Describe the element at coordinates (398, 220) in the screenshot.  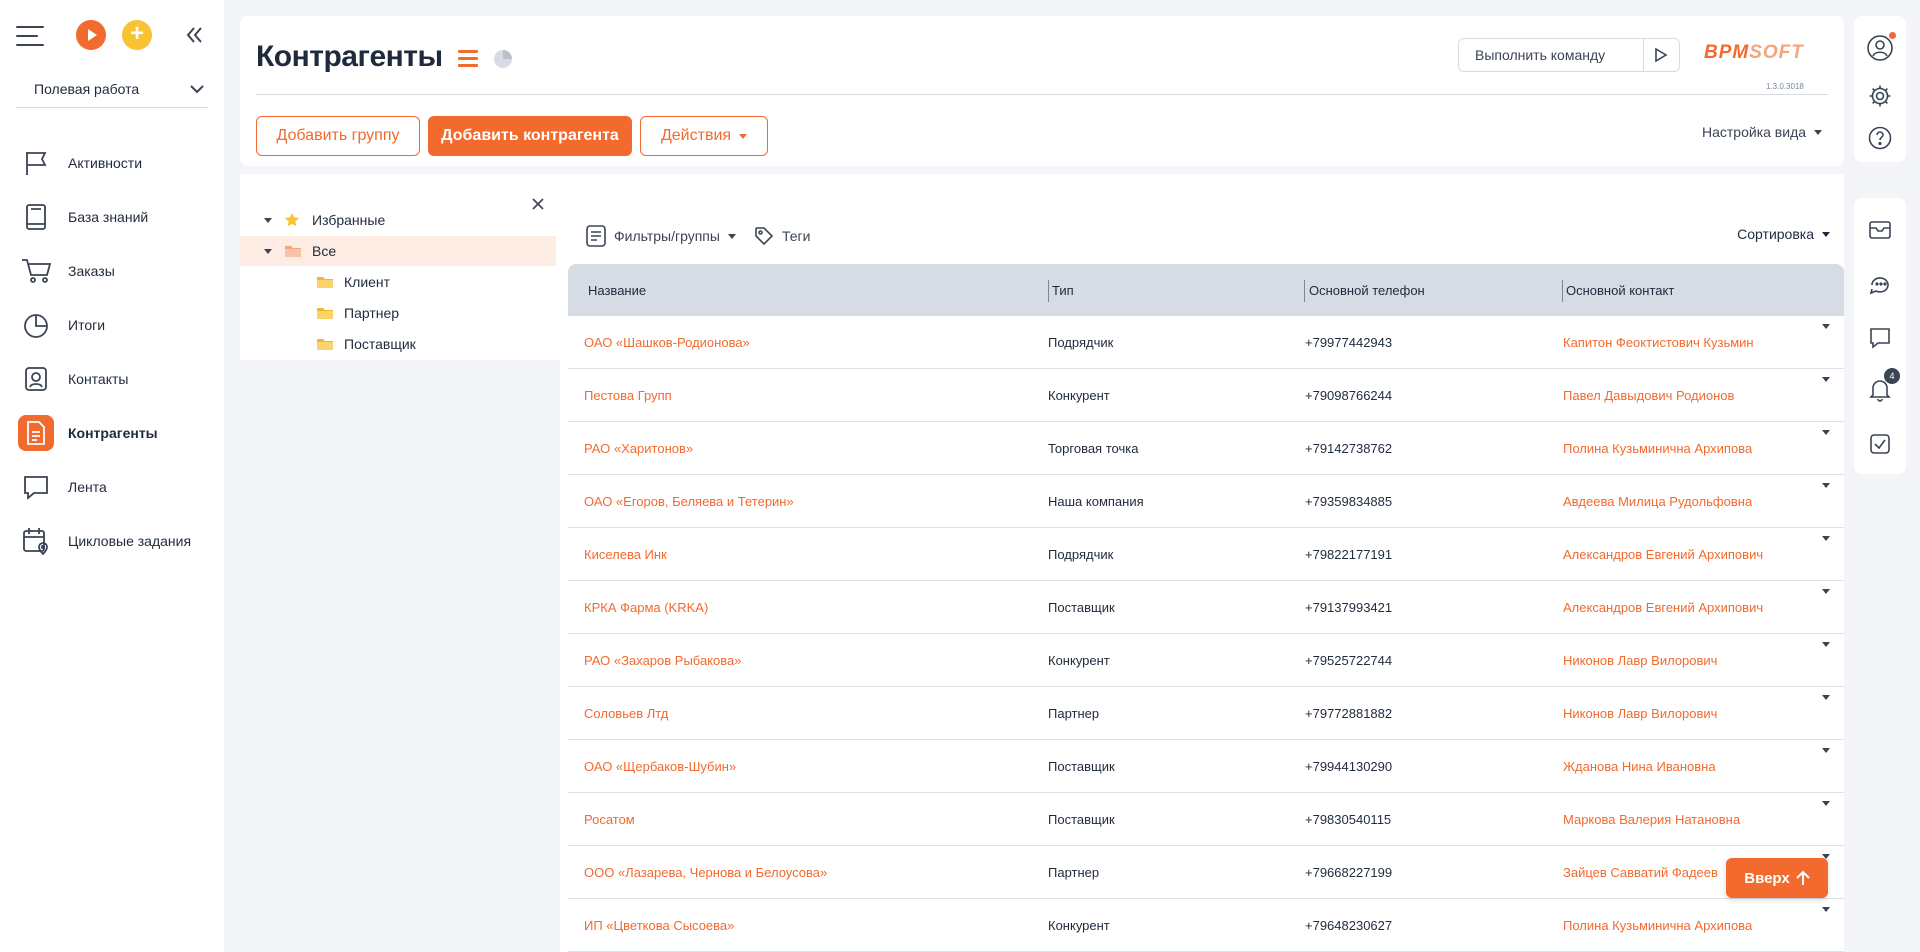
I see `tree-item-favorites: Избранные` at that location.